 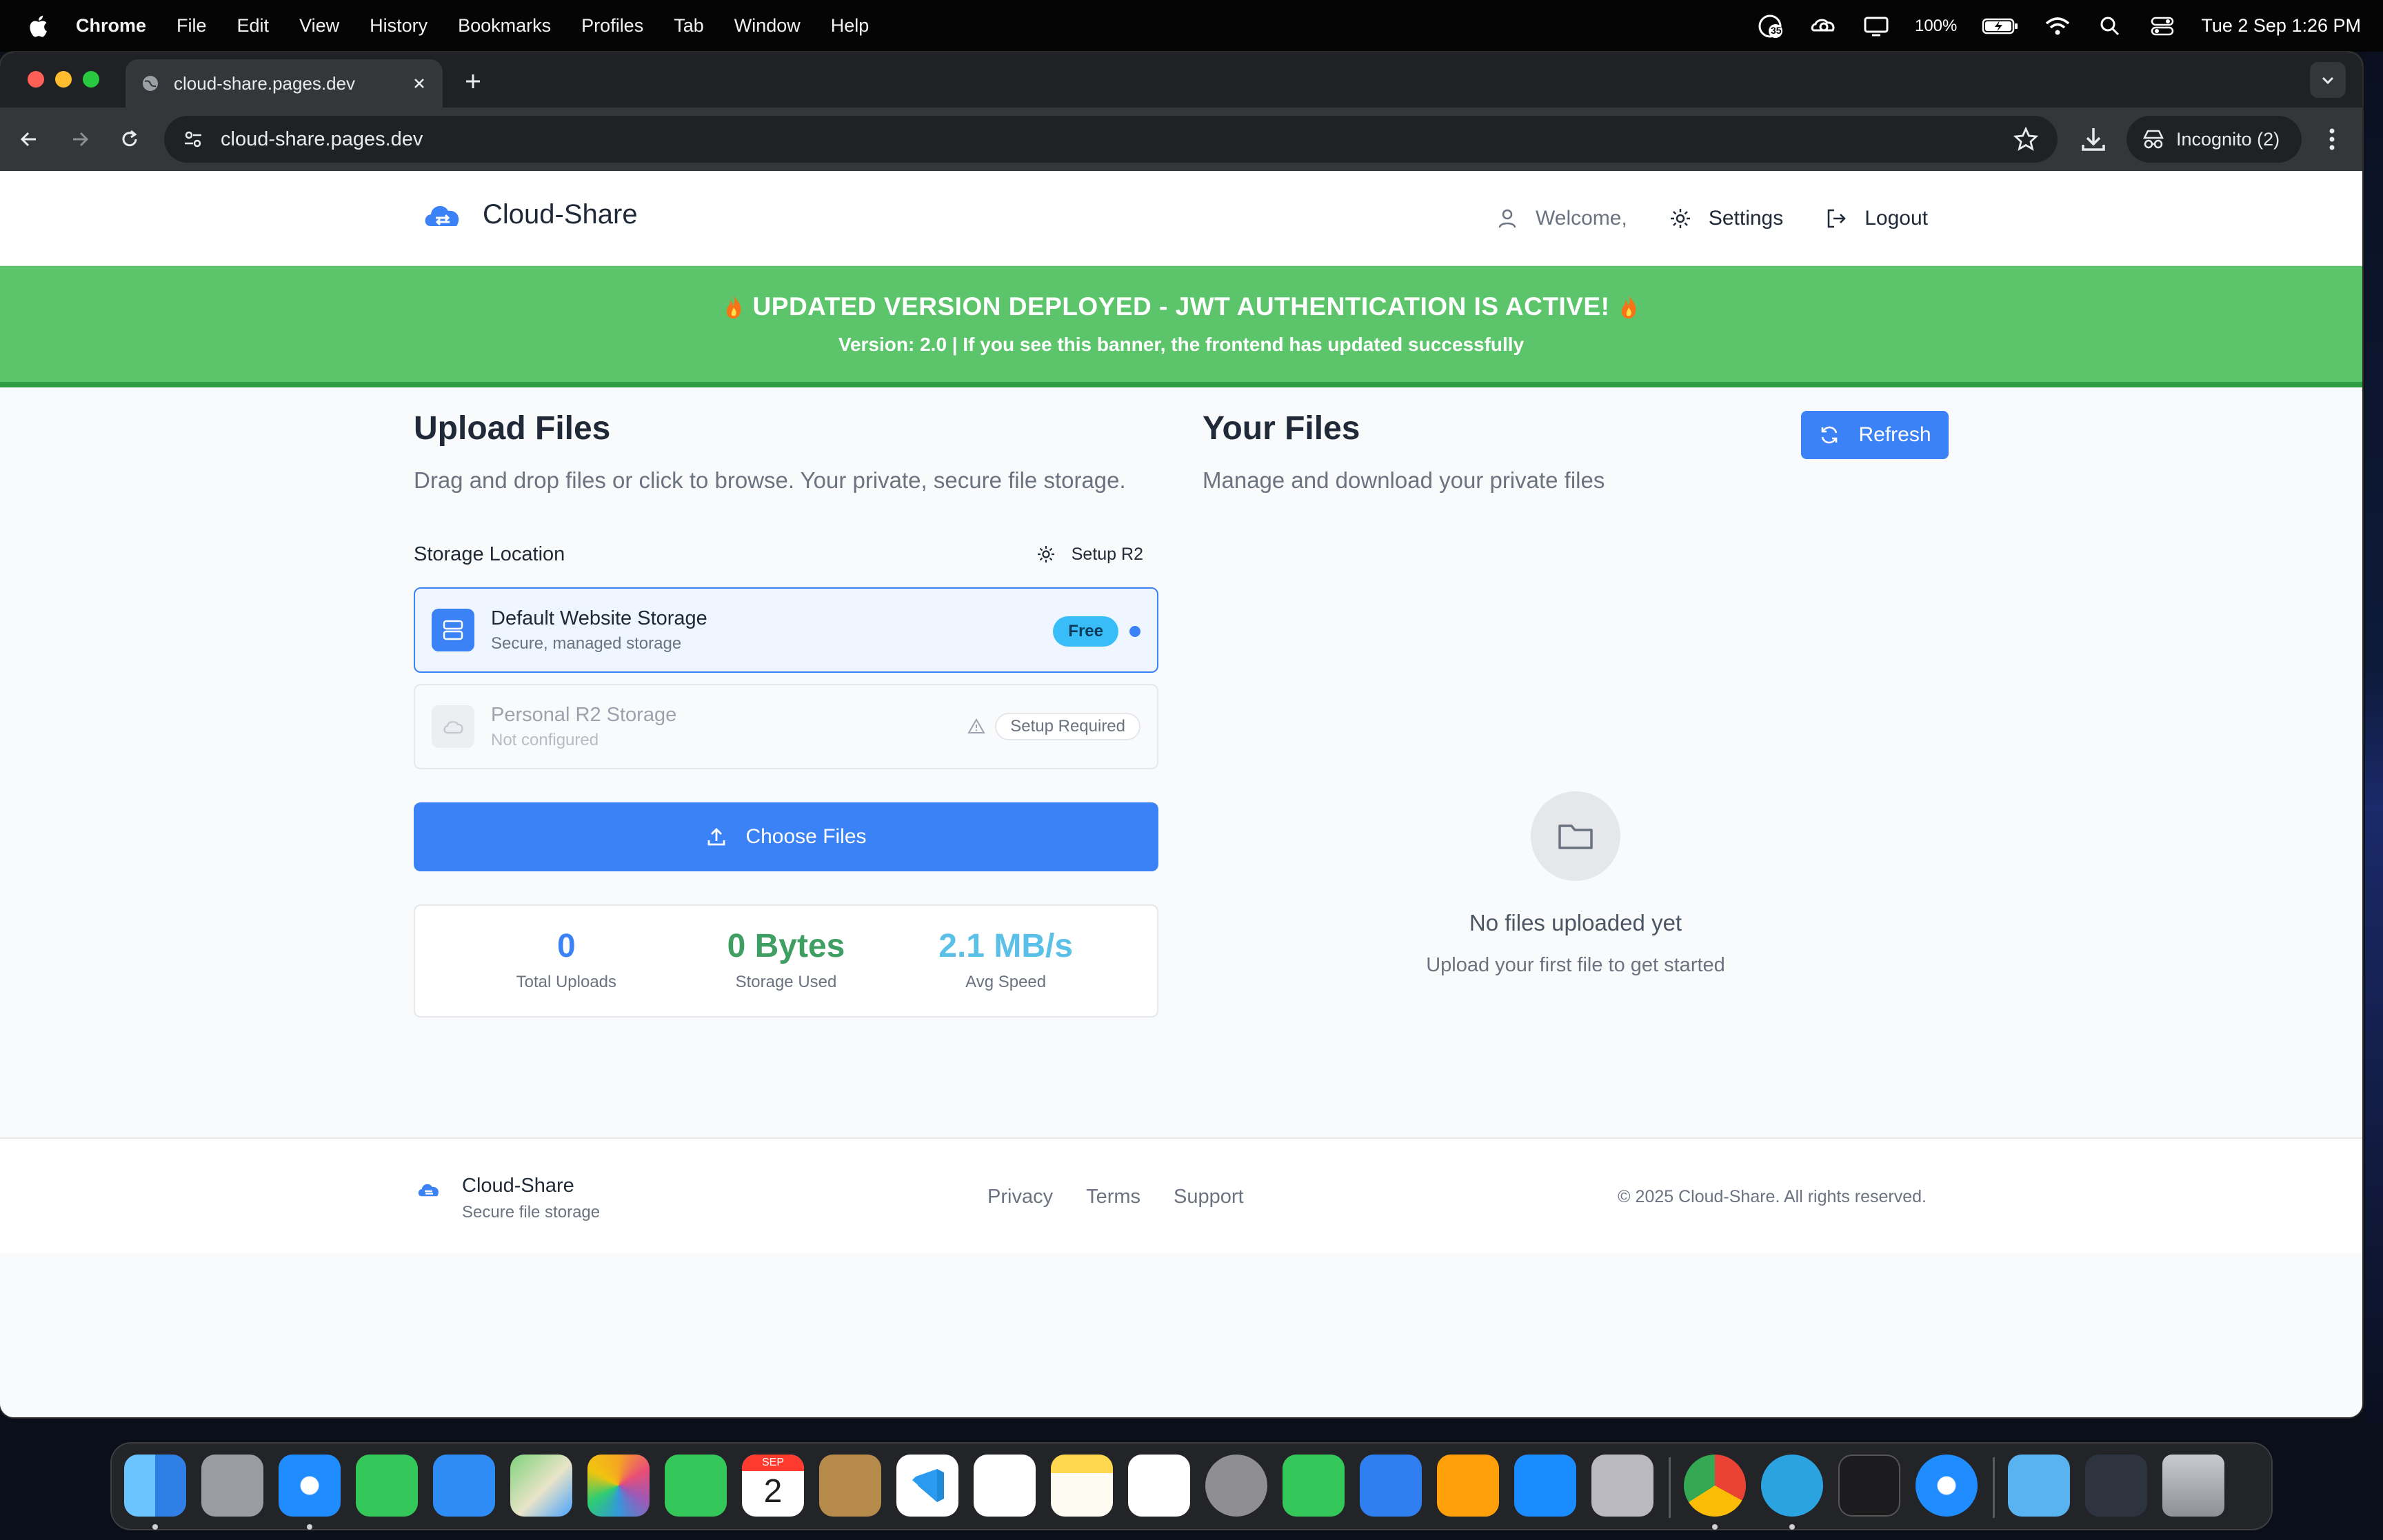 I want to click on new-tab-plus-icon, so click(x=473, y=82).